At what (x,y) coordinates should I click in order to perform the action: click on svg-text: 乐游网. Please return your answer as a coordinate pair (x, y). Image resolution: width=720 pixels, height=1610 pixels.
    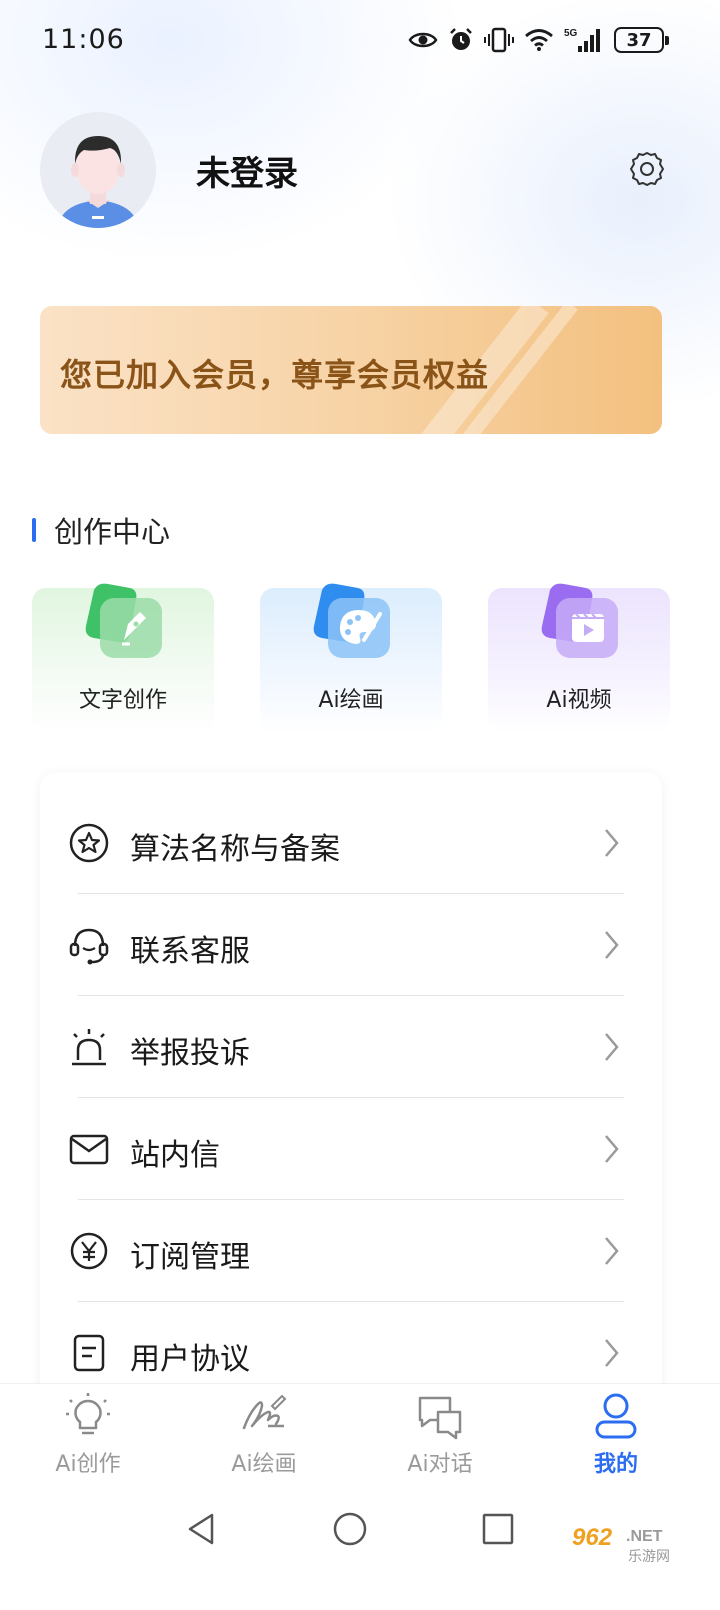
    Looking at the image, I should click on (649, 1557).